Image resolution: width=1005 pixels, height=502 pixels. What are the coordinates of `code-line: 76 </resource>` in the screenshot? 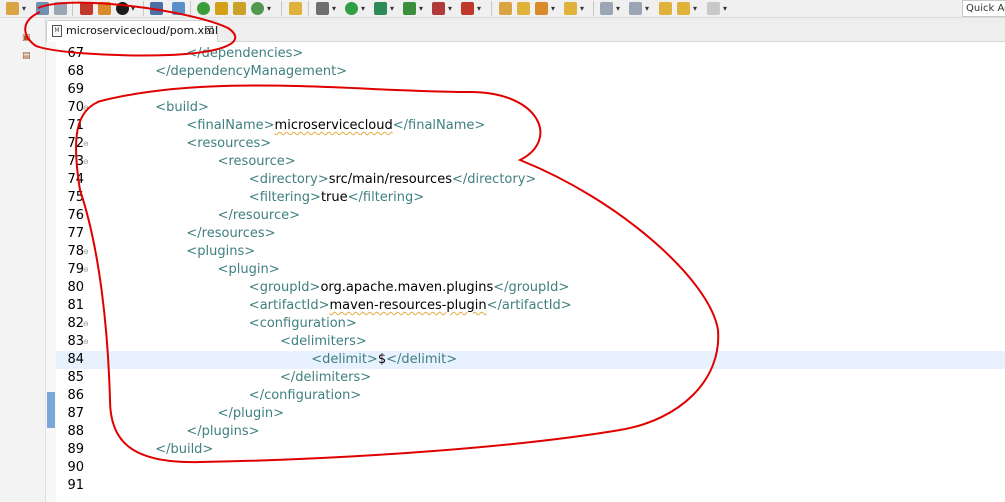 It's located at (530, 216).